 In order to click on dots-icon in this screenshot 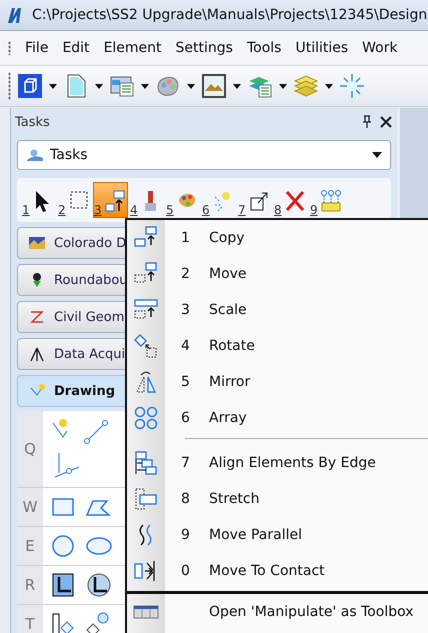, I will do `click(331, 201)`.